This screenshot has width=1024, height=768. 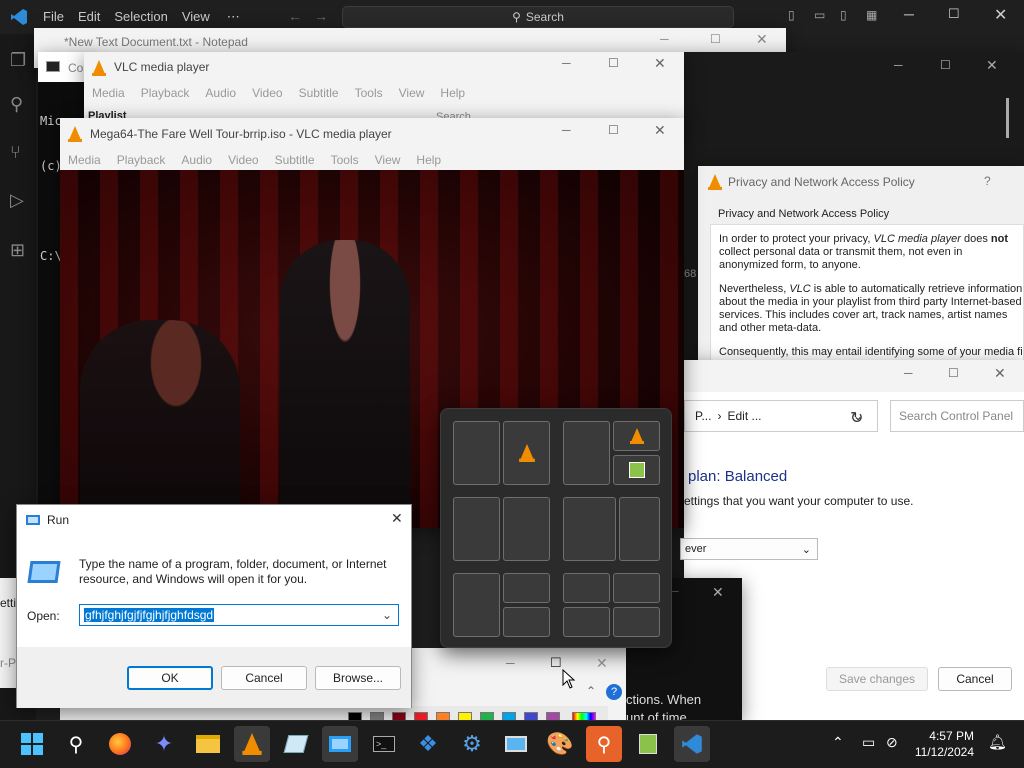 I want to click on menu-edit: Edit, so click(x=89, y=17).